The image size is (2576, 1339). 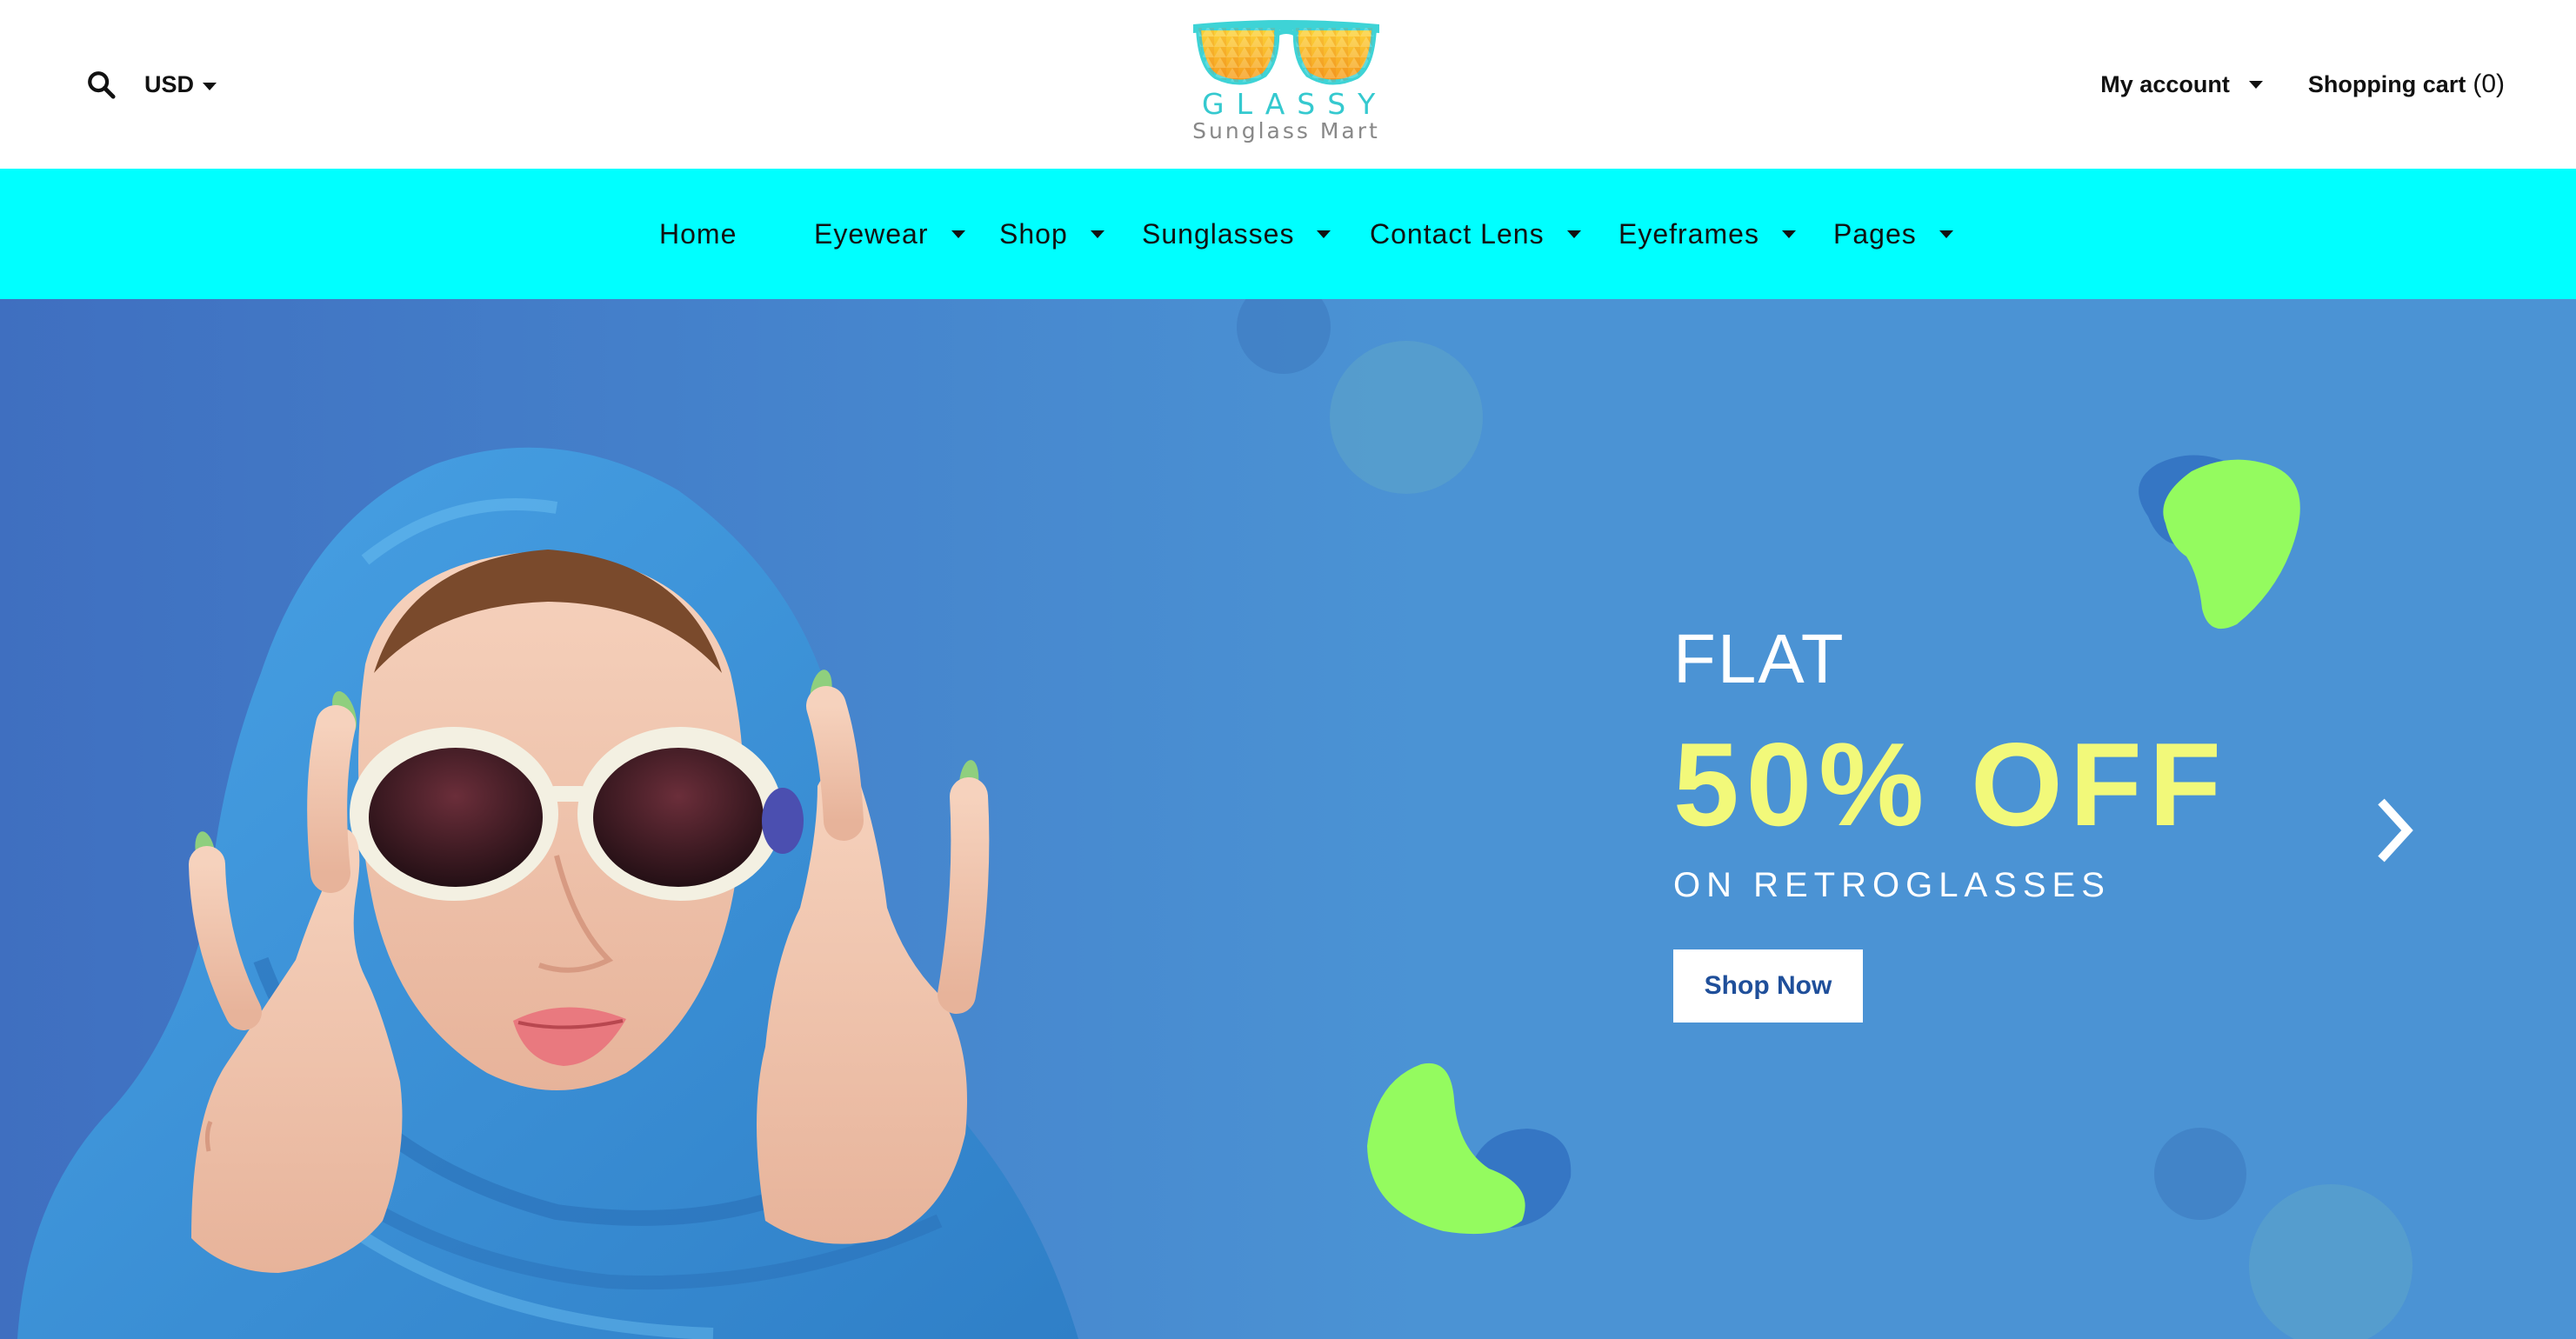 I want to click on search-button, so click(x=100, y=85).